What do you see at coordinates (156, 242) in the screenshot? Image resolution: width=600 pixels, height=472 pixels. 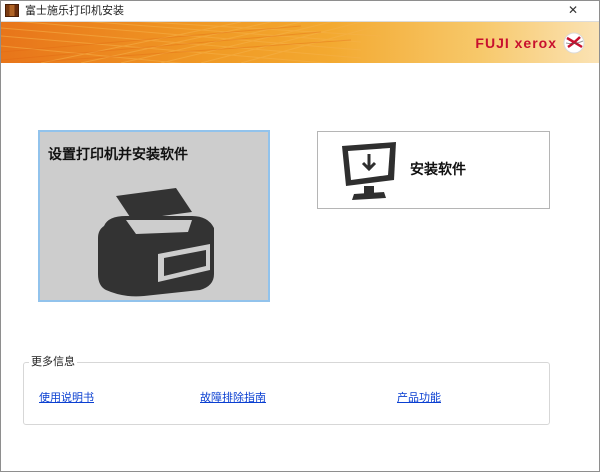 I see `printer-icon` at bounding box center [156, 242].